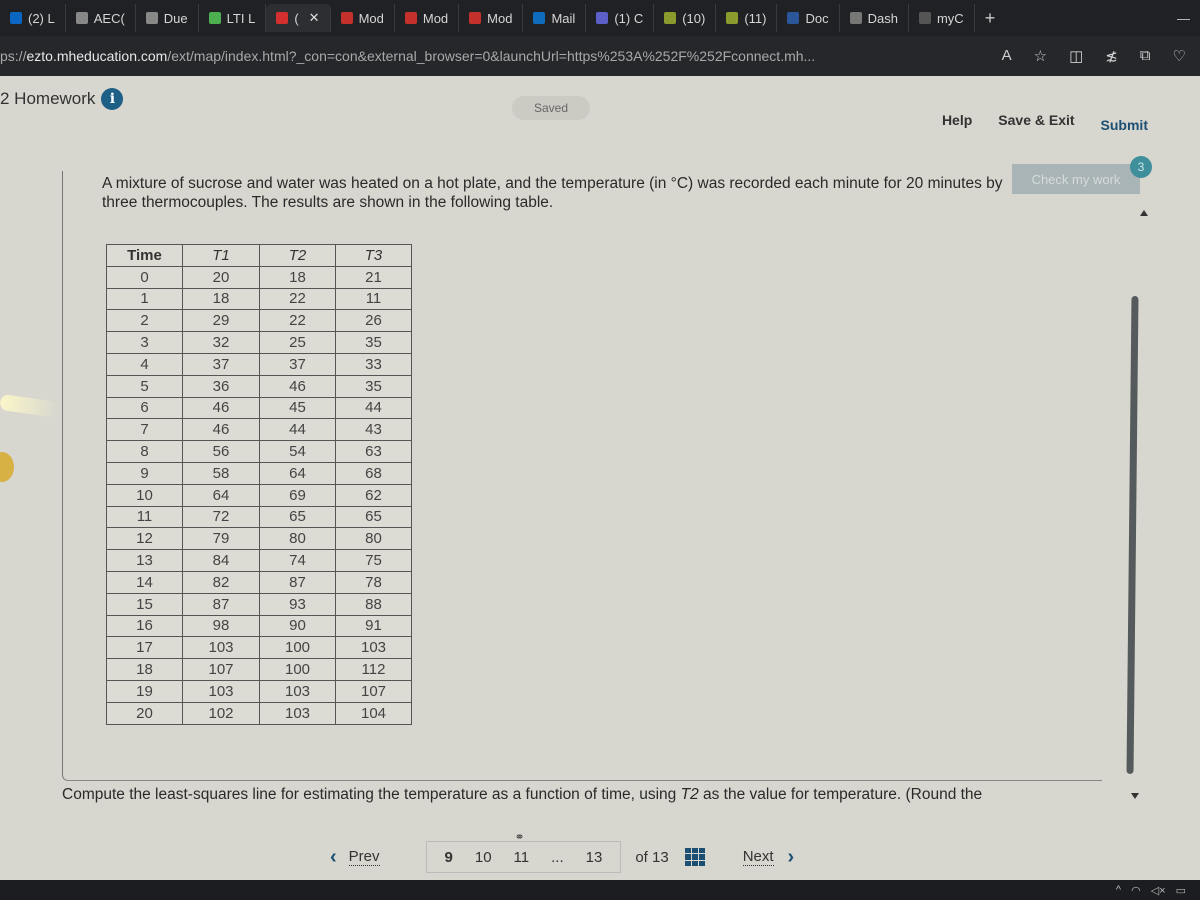  What do you see at coordinates (685, 18) in the screenshot?
I see `browser-tab: (10)` at bounding box center [685, 18].